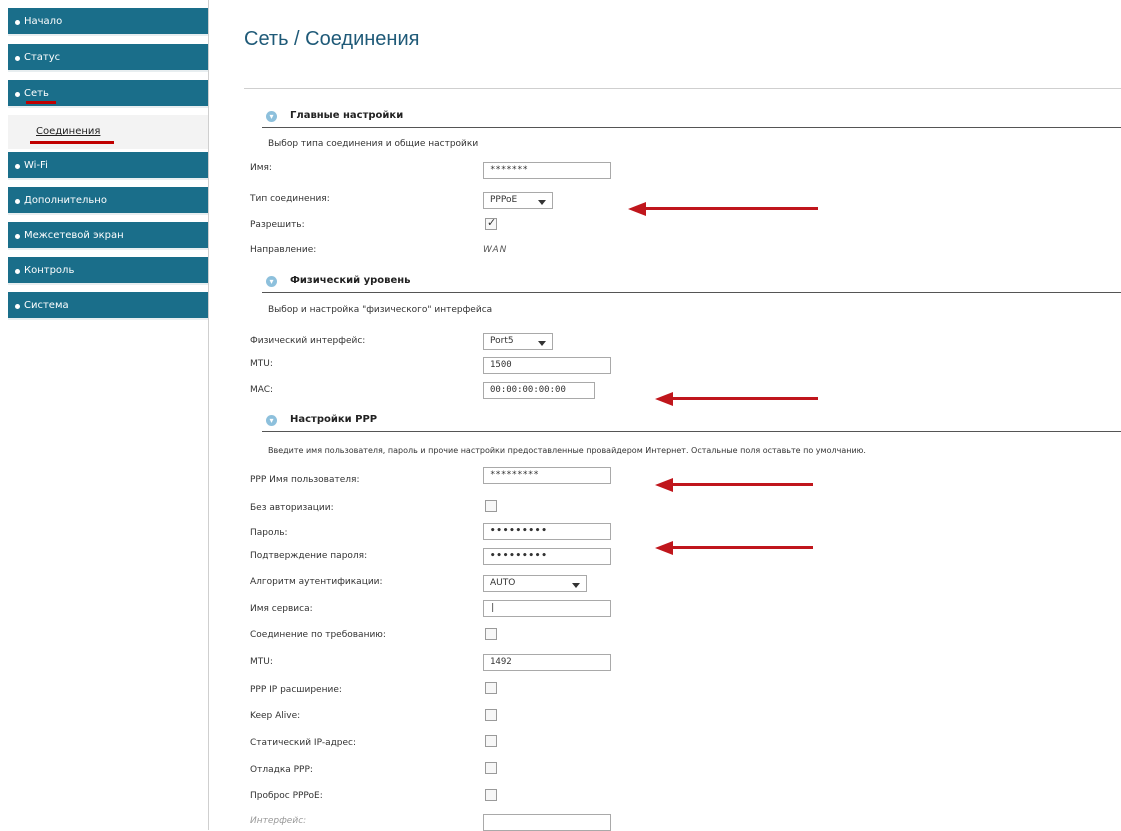 This screenshot has height=831, width=1121. Describe the element at coordinates (290, 199) in the screenshot. I see `connection-type-label: Тип соединения:` at that location.